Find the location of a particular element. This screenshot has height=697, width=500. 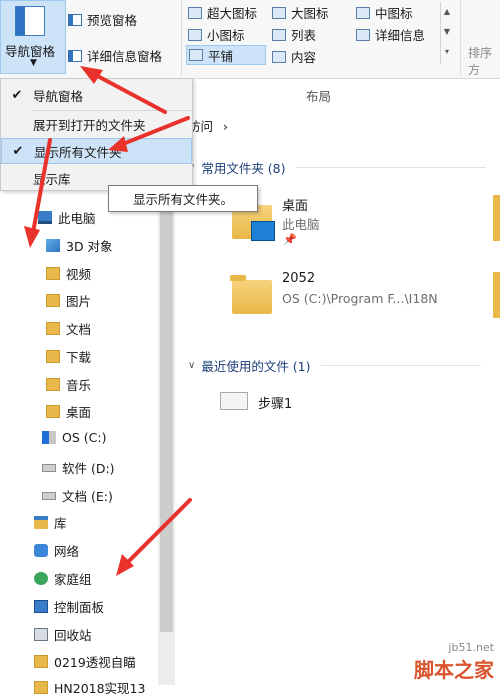

tree-item-drive-e: 文档 (E:) is located at coordinates (77, 495).